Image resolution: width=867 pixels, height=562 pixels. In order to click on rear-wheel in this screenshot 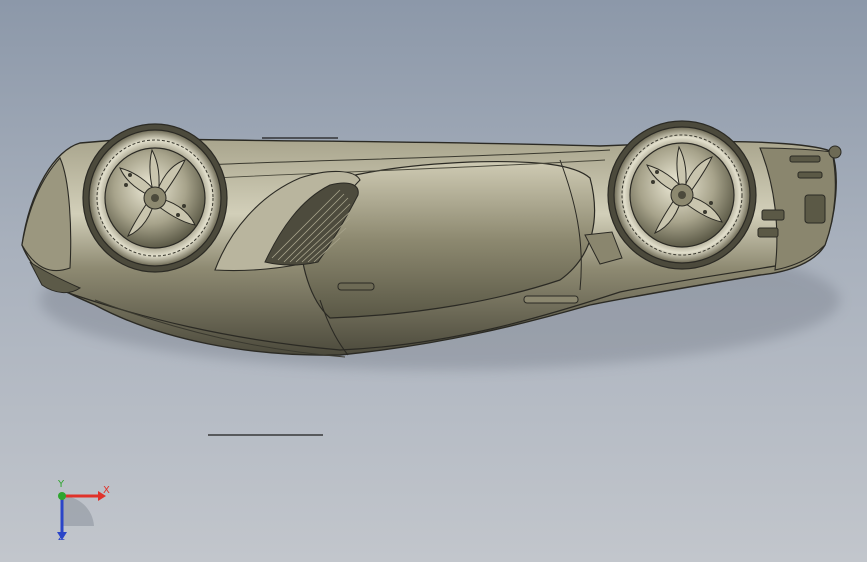, I will do `click(682, 195)`.